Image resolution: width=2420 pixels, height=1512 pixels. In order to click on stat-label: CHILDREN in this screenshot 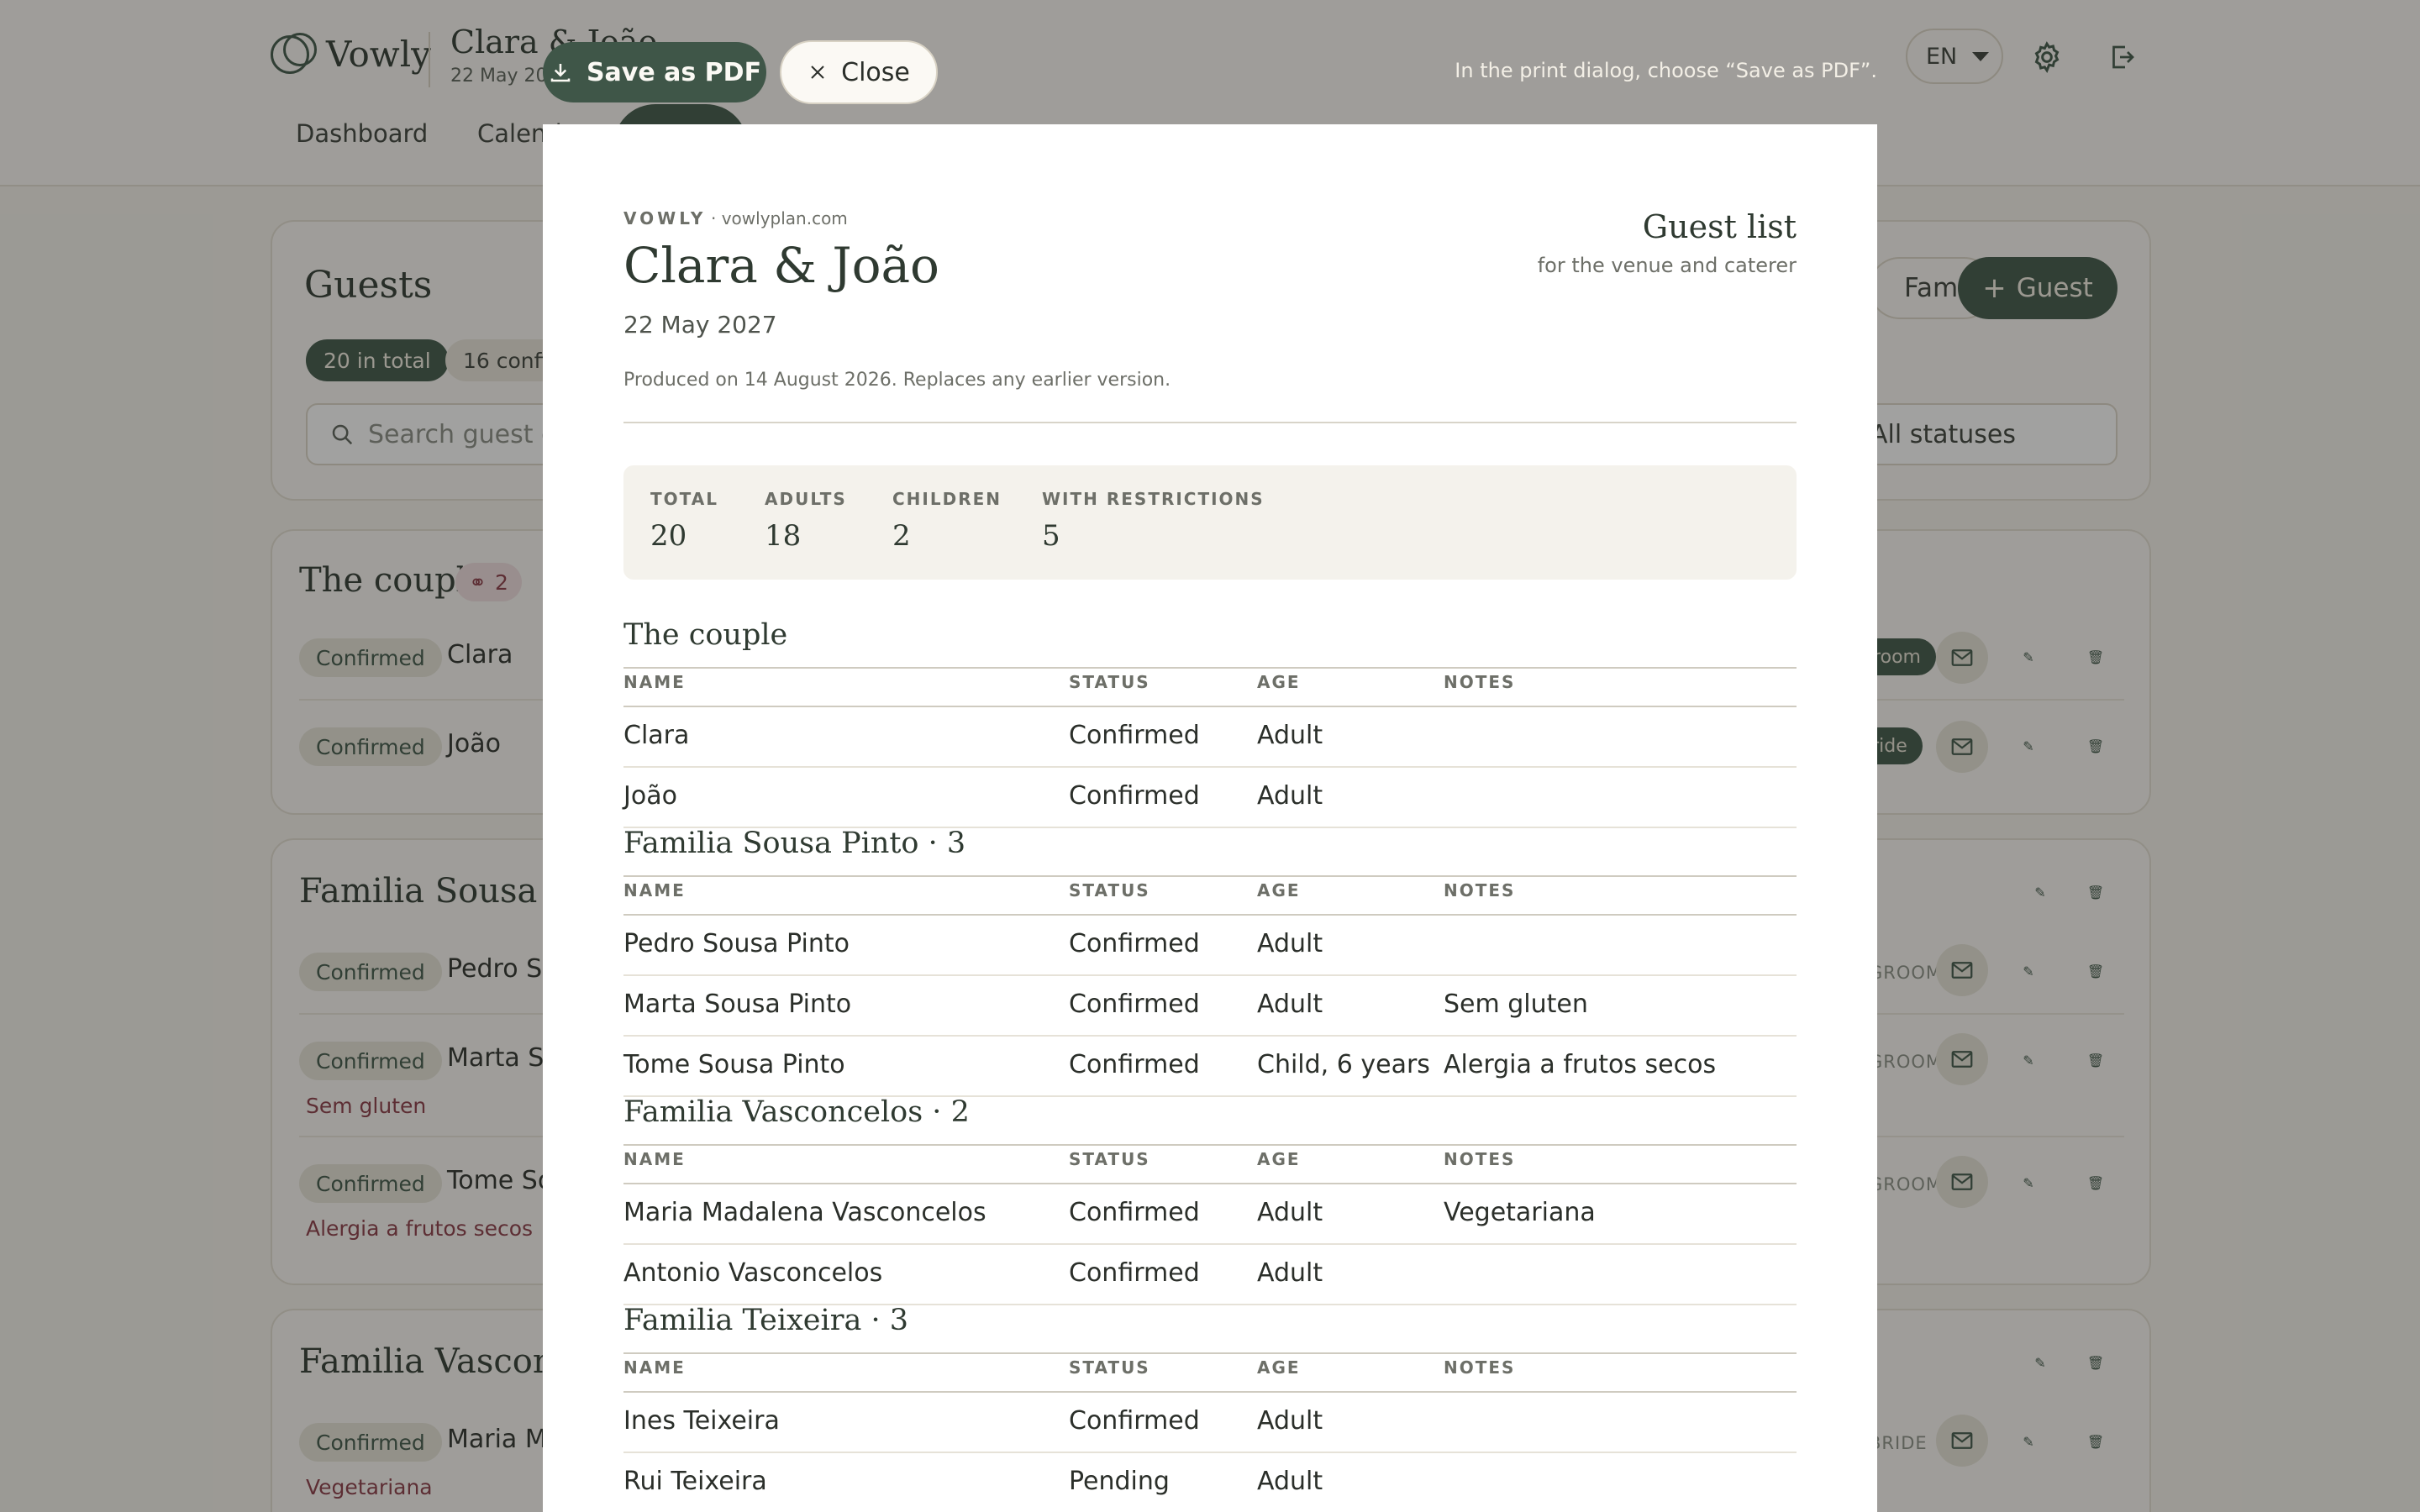, I will do `click(947, 499)`.